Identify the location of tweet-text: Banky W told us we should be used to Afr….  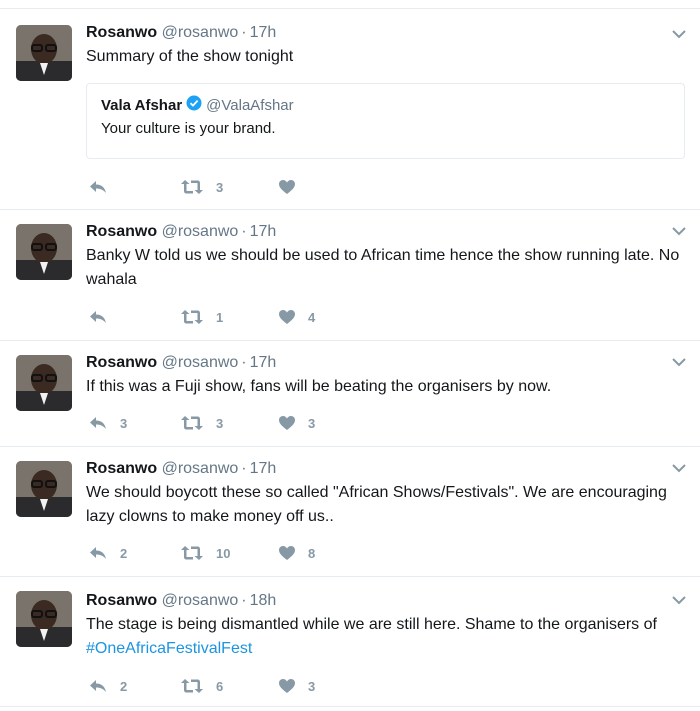
(383, 267).